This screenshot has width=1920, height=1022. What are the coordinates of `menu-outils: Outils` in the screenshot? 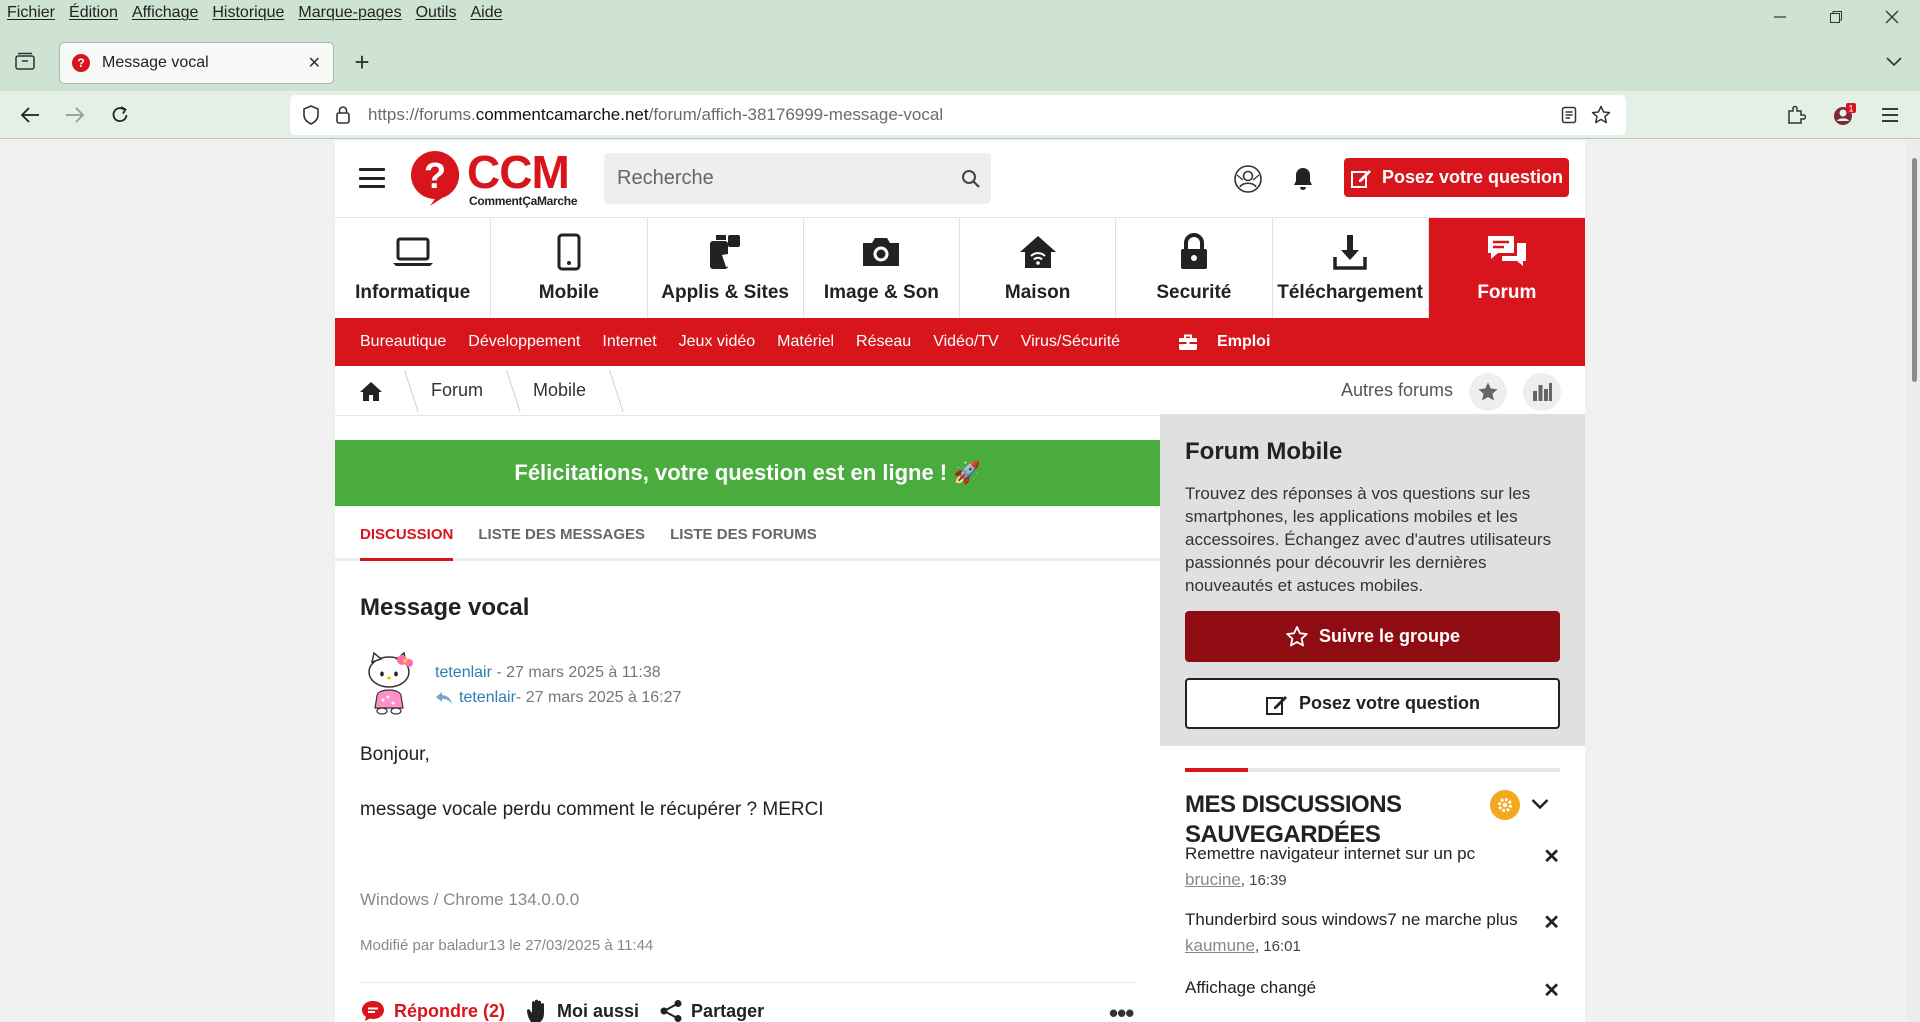 It's located at (436, 13).